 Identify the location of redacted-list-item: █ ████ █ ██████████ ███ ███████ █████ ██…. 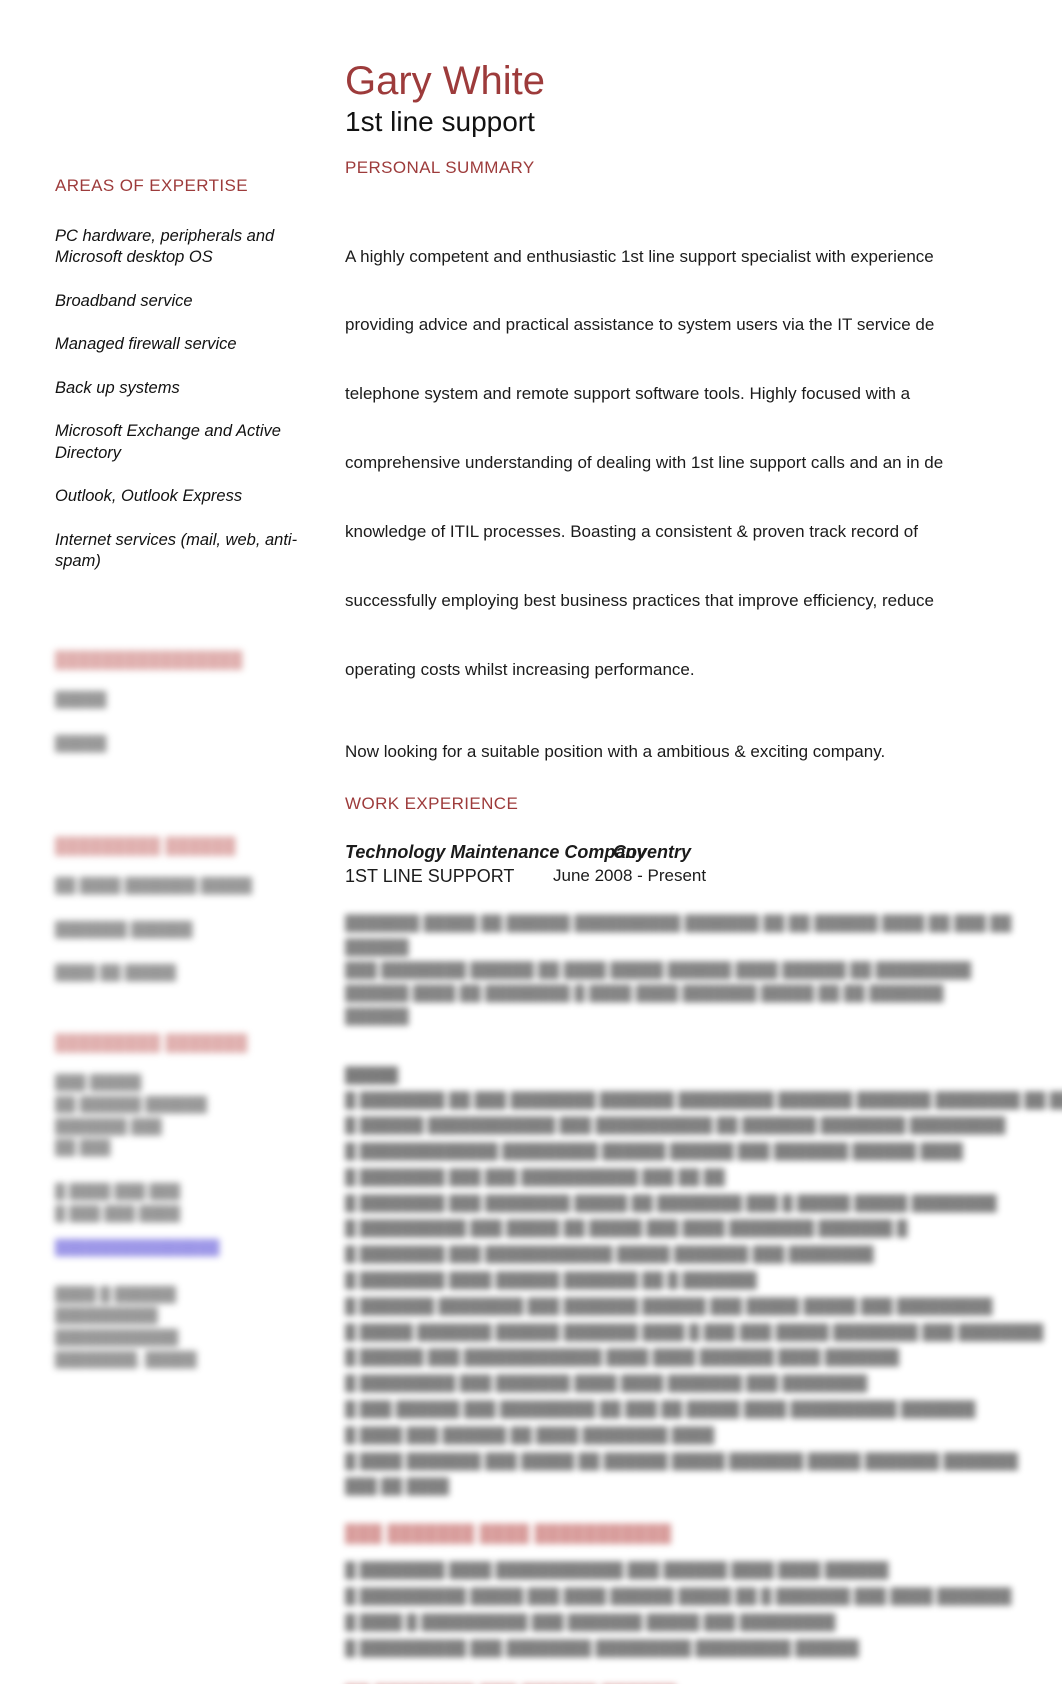
(590, 1622).